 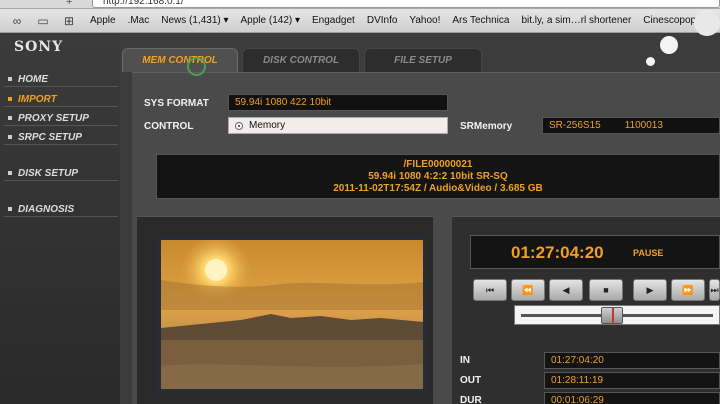 What do you see at coordinates (576, 20) in the screenshot?
I see `bookmark-bitly: bit.ly, a sim…rl shortener` at bounding box center [576, 20].